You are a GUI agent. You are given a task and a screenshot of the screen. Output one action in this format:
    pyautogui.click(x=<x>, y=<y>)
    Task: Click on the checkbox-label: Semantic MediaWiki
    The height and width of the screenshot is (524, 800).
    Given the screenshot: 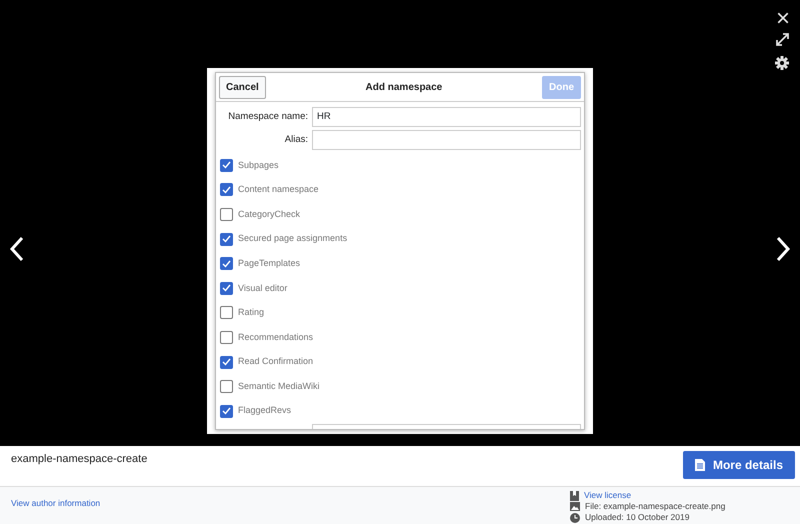 What is the action you would take?
    pyautogui.click(x=279, y=386)
    